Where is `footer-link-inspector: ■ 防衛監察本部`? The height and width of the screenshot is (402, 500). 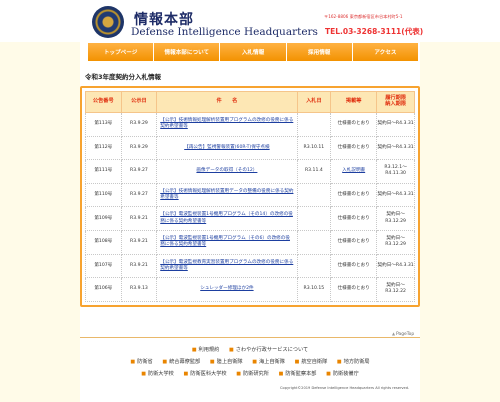 footer-link-inspector: ■ 防衛監察本部 is located at coordinates (298, 374).